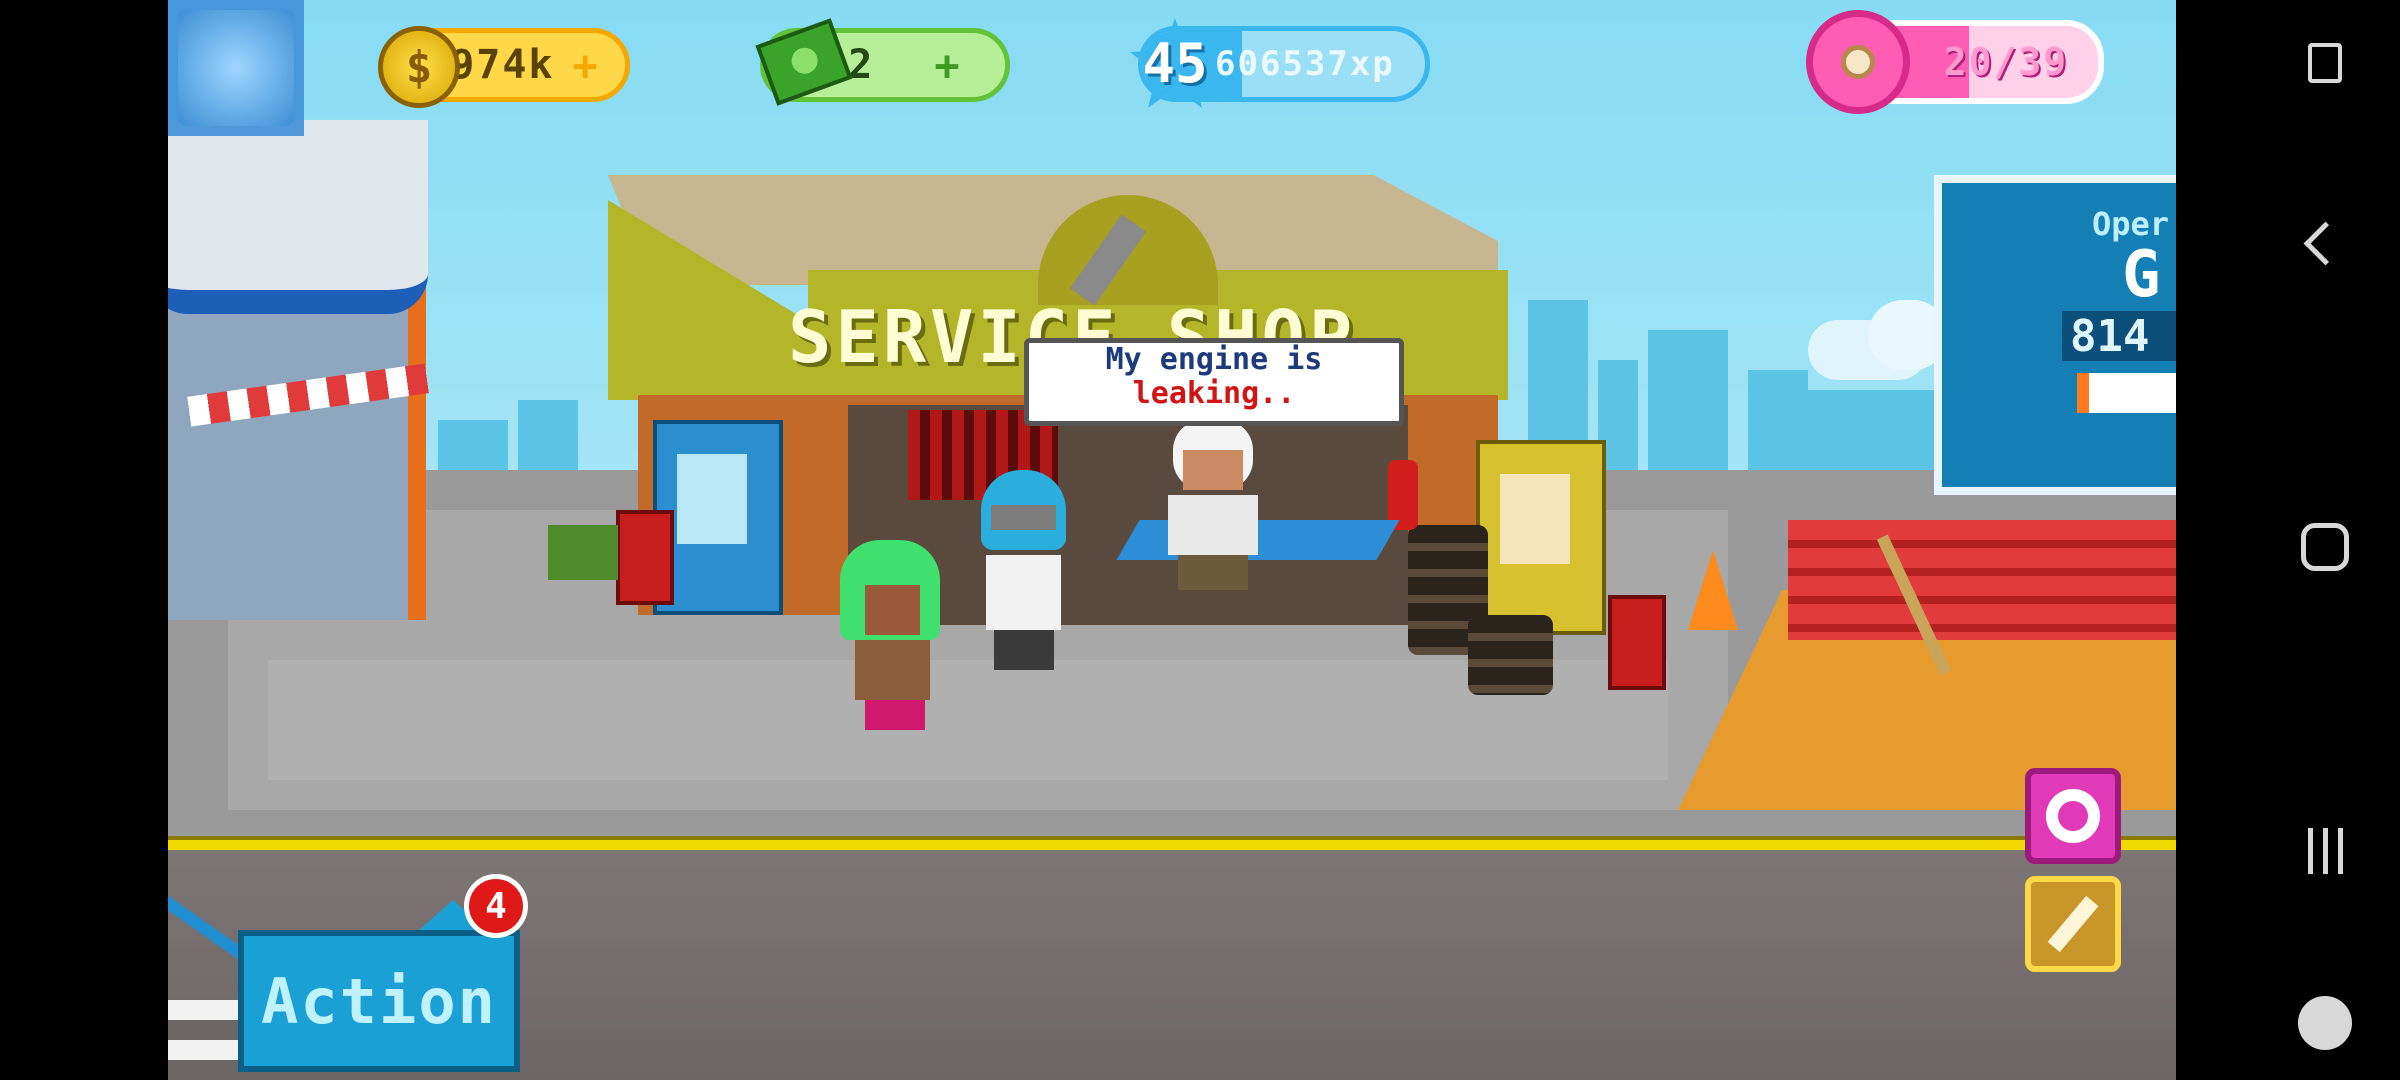 The image size is (2400, 1080). I want to click on speech-bubble: My engine is leaking.., so click(1214, 382).